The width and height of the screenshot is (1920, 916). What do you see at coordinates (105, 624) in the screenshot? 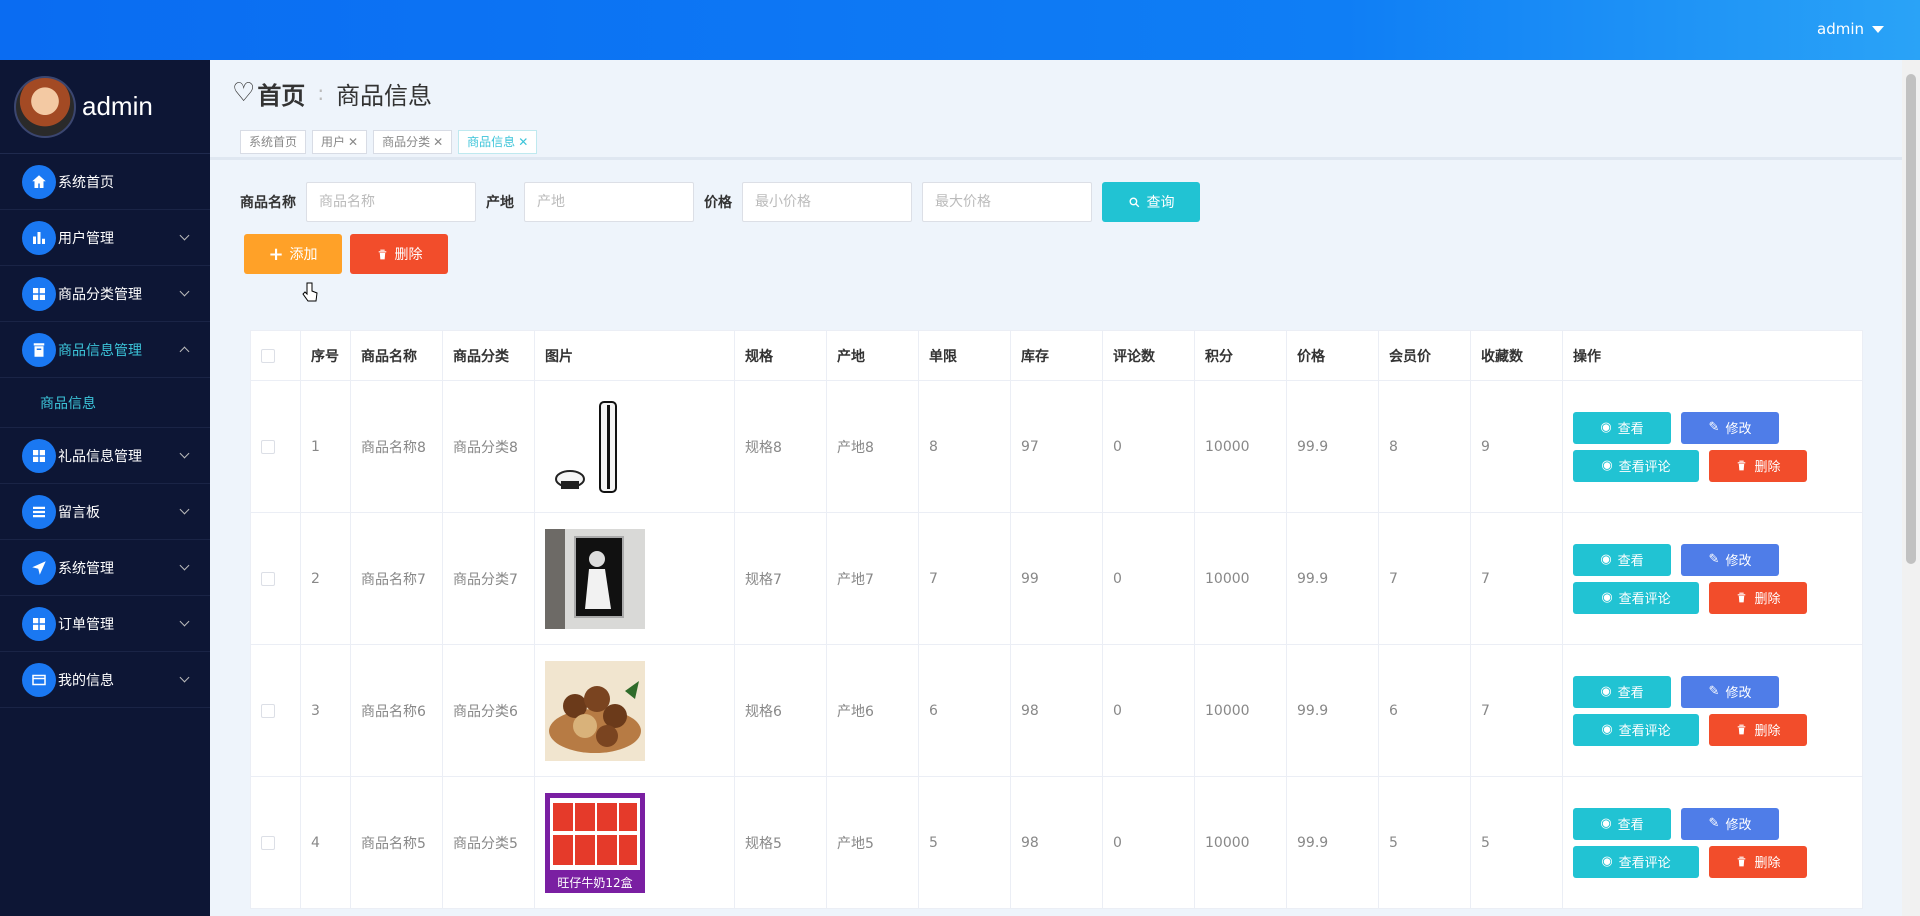
I see `sidebar-item-orders: 订单管理` at bounding box center [105, 624].